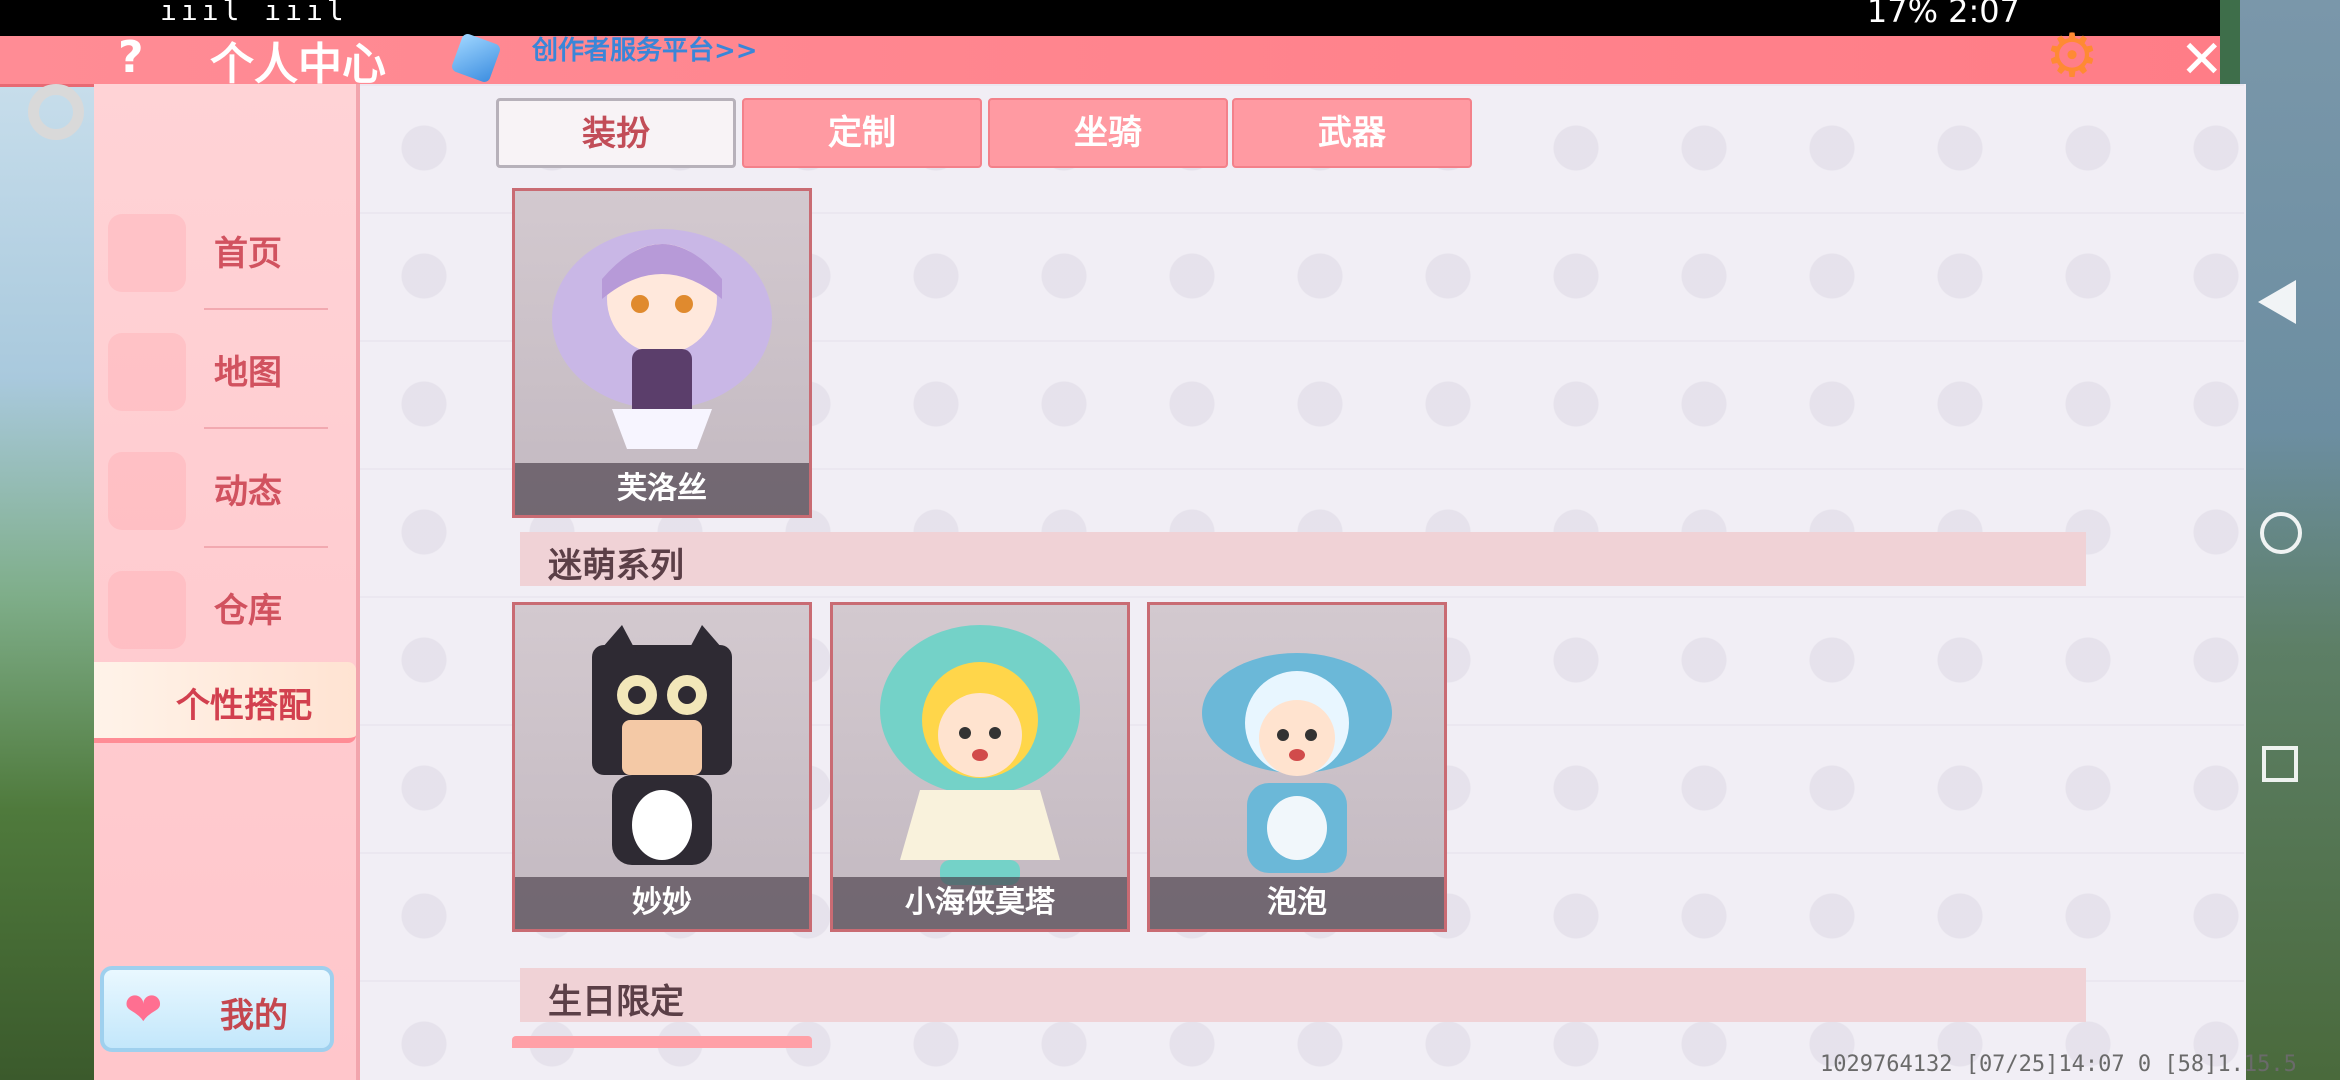  What do you see at coordinates (147, 491) in the screenshot?
I see `bell-icon` at bounding box center [147, 491].